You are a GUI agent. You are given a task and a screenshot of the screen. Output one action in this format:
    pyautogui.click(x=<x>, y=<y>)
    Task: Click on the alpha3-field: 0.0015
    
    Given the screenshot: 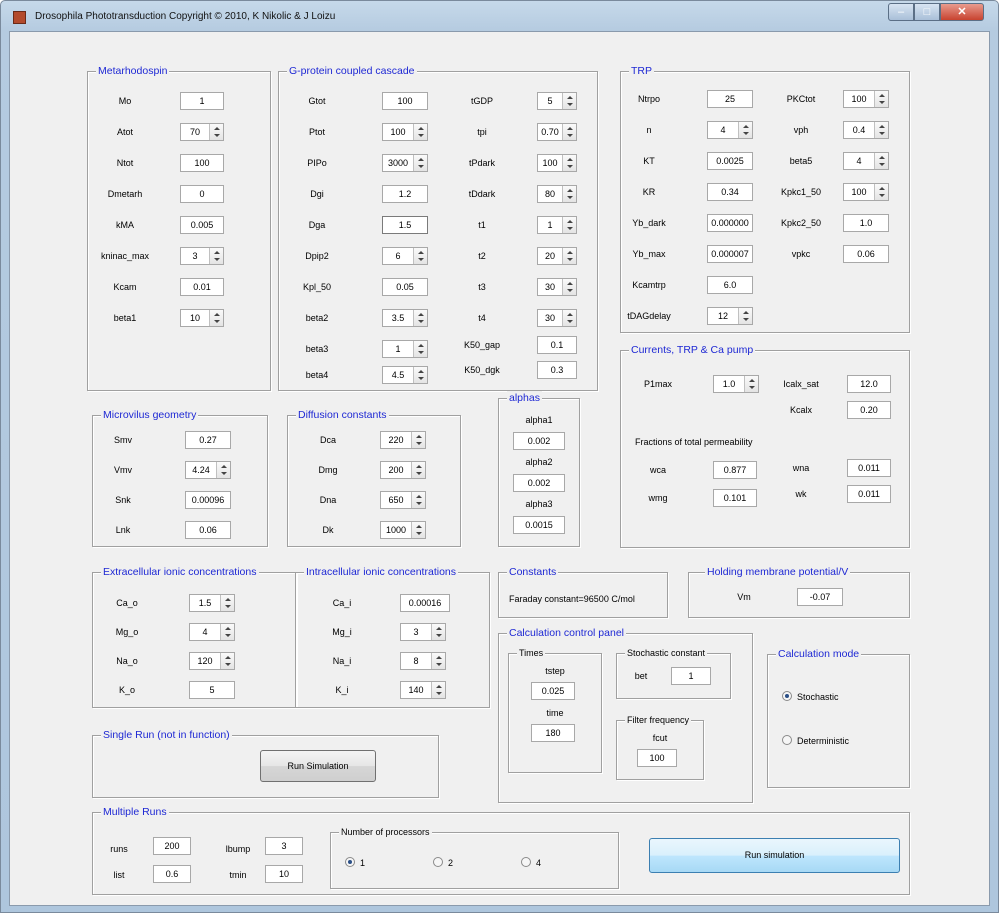 What is the action you would take?
    pyautogui.click(x=539, y=525)
    